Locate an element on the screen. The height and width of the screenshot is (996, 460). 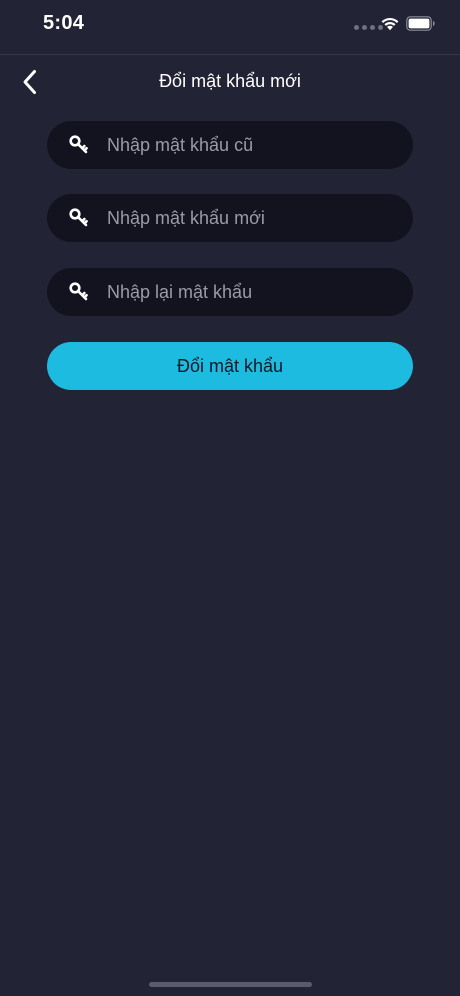
page-title: Đổi mật khẩu mới is located at coordinates (230, 81).